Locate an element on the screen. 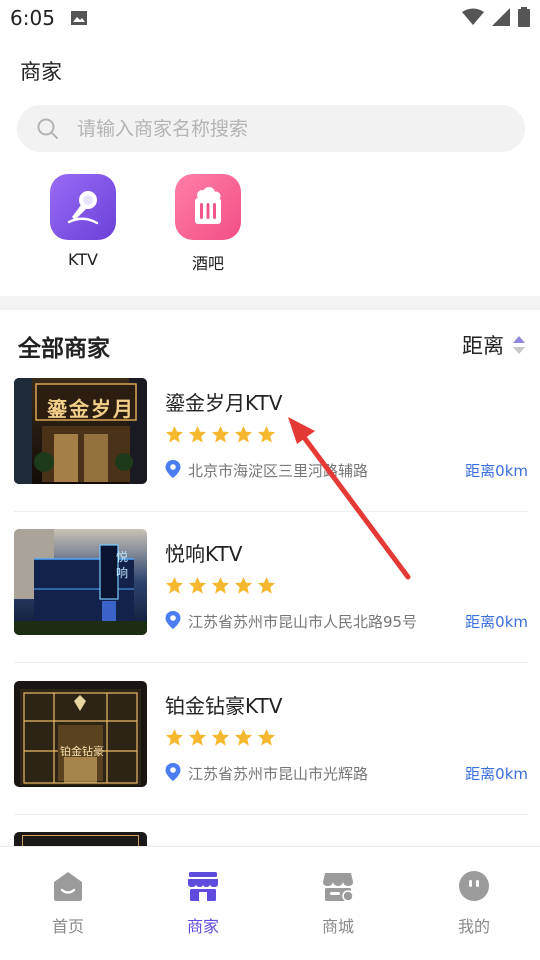 The height and width of the screenshot is (960, 540). merchant-name: 悦响KTV is located at coordinates (204, 554).